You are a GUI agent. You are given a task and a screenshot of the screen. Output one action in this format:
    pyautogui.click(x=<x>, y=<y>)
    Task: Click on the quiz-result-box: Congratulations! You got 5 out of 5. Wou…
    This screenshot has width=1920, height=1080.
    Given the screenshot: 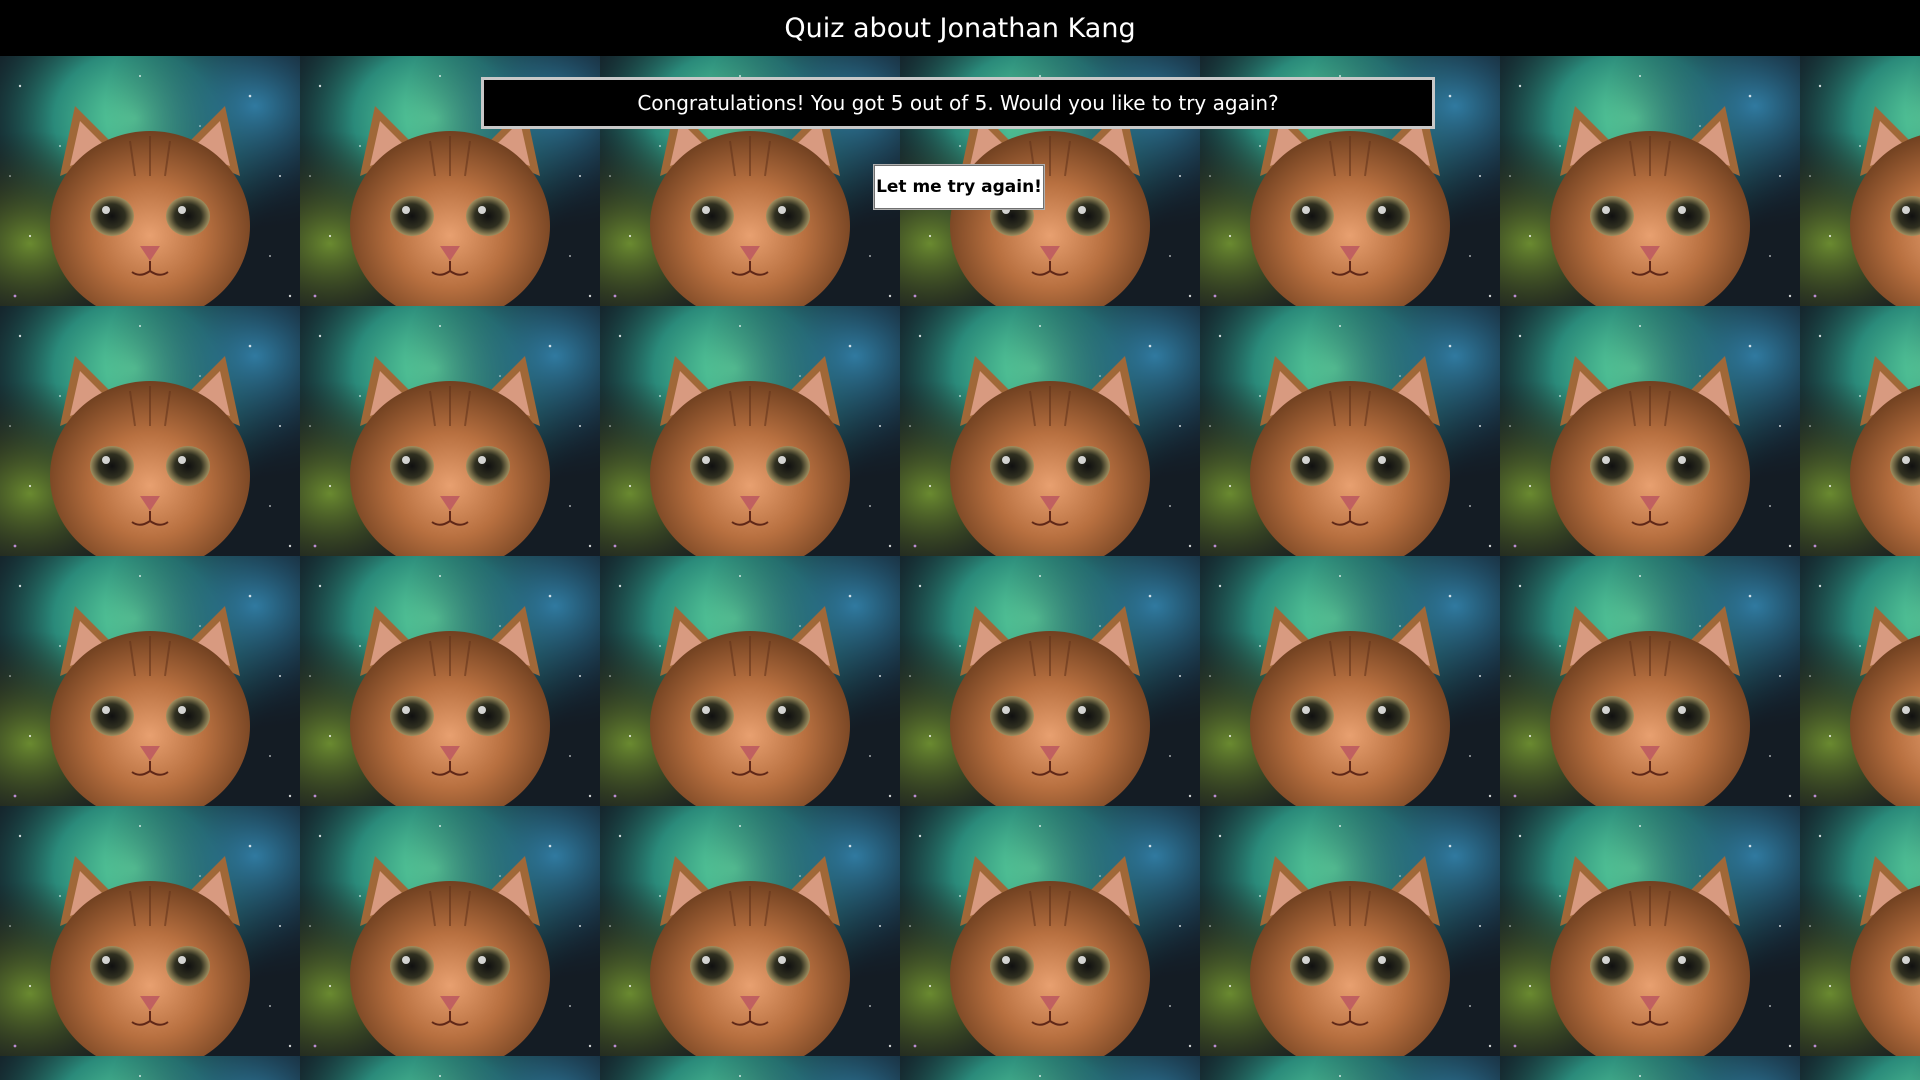 What is the action you would take?
    pyautogui.click(x=958, y=103)
    